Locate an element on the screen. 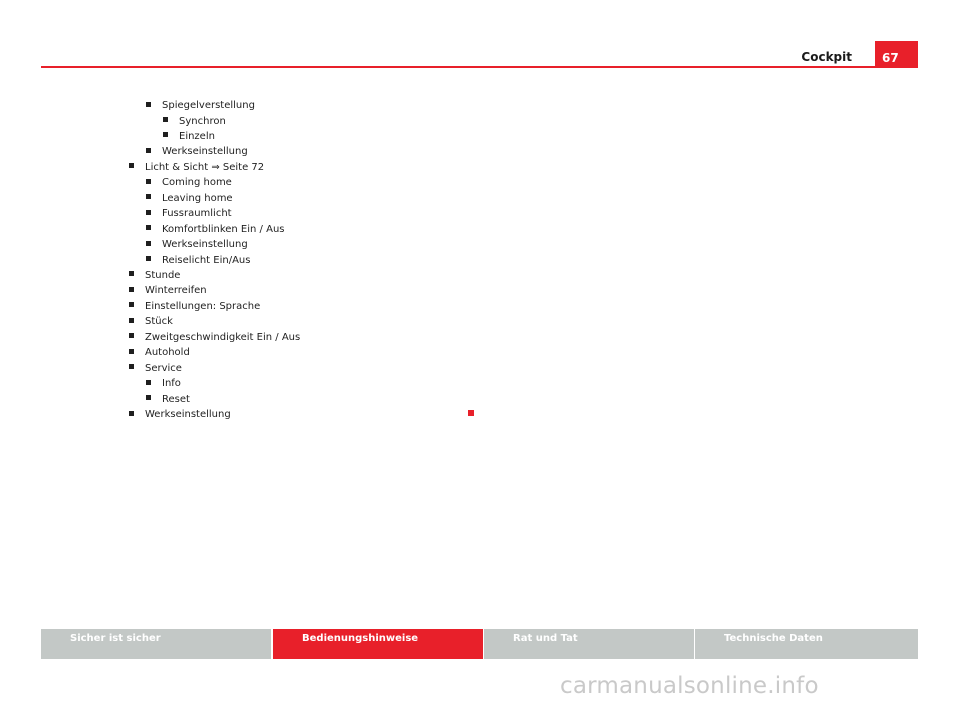  menu-item: Reset is located at coordinates (168, 400).